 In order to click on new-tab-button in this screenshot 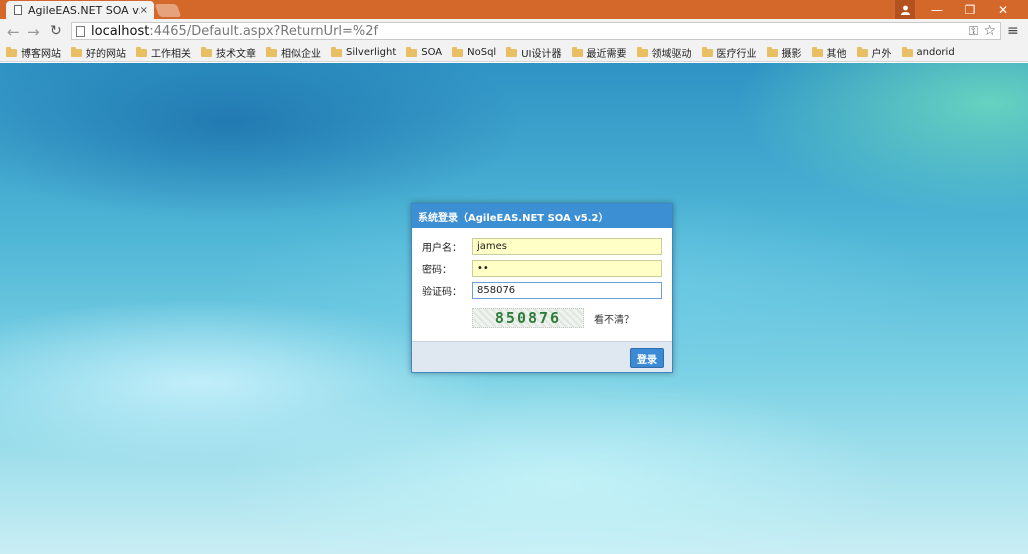, I will do `click(168, 10)`.